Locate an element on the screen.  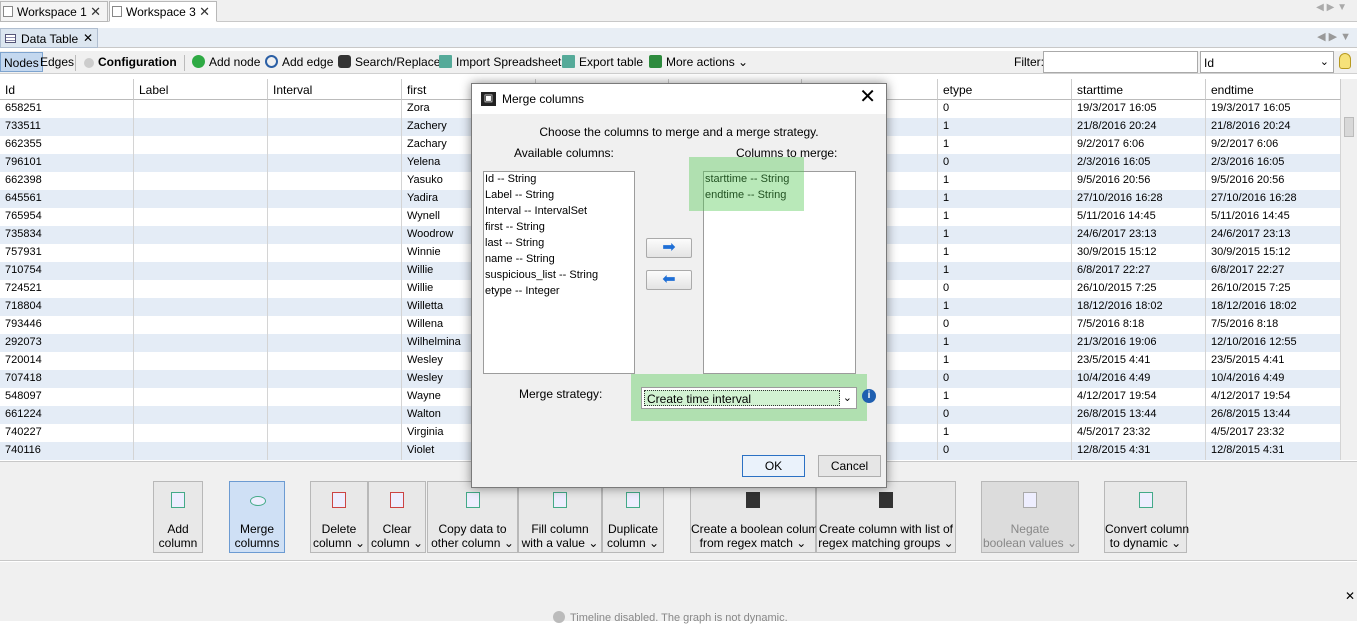
negate-boolean-button: Negate boolean values ⌄ is located at coordinates (1030, 517).